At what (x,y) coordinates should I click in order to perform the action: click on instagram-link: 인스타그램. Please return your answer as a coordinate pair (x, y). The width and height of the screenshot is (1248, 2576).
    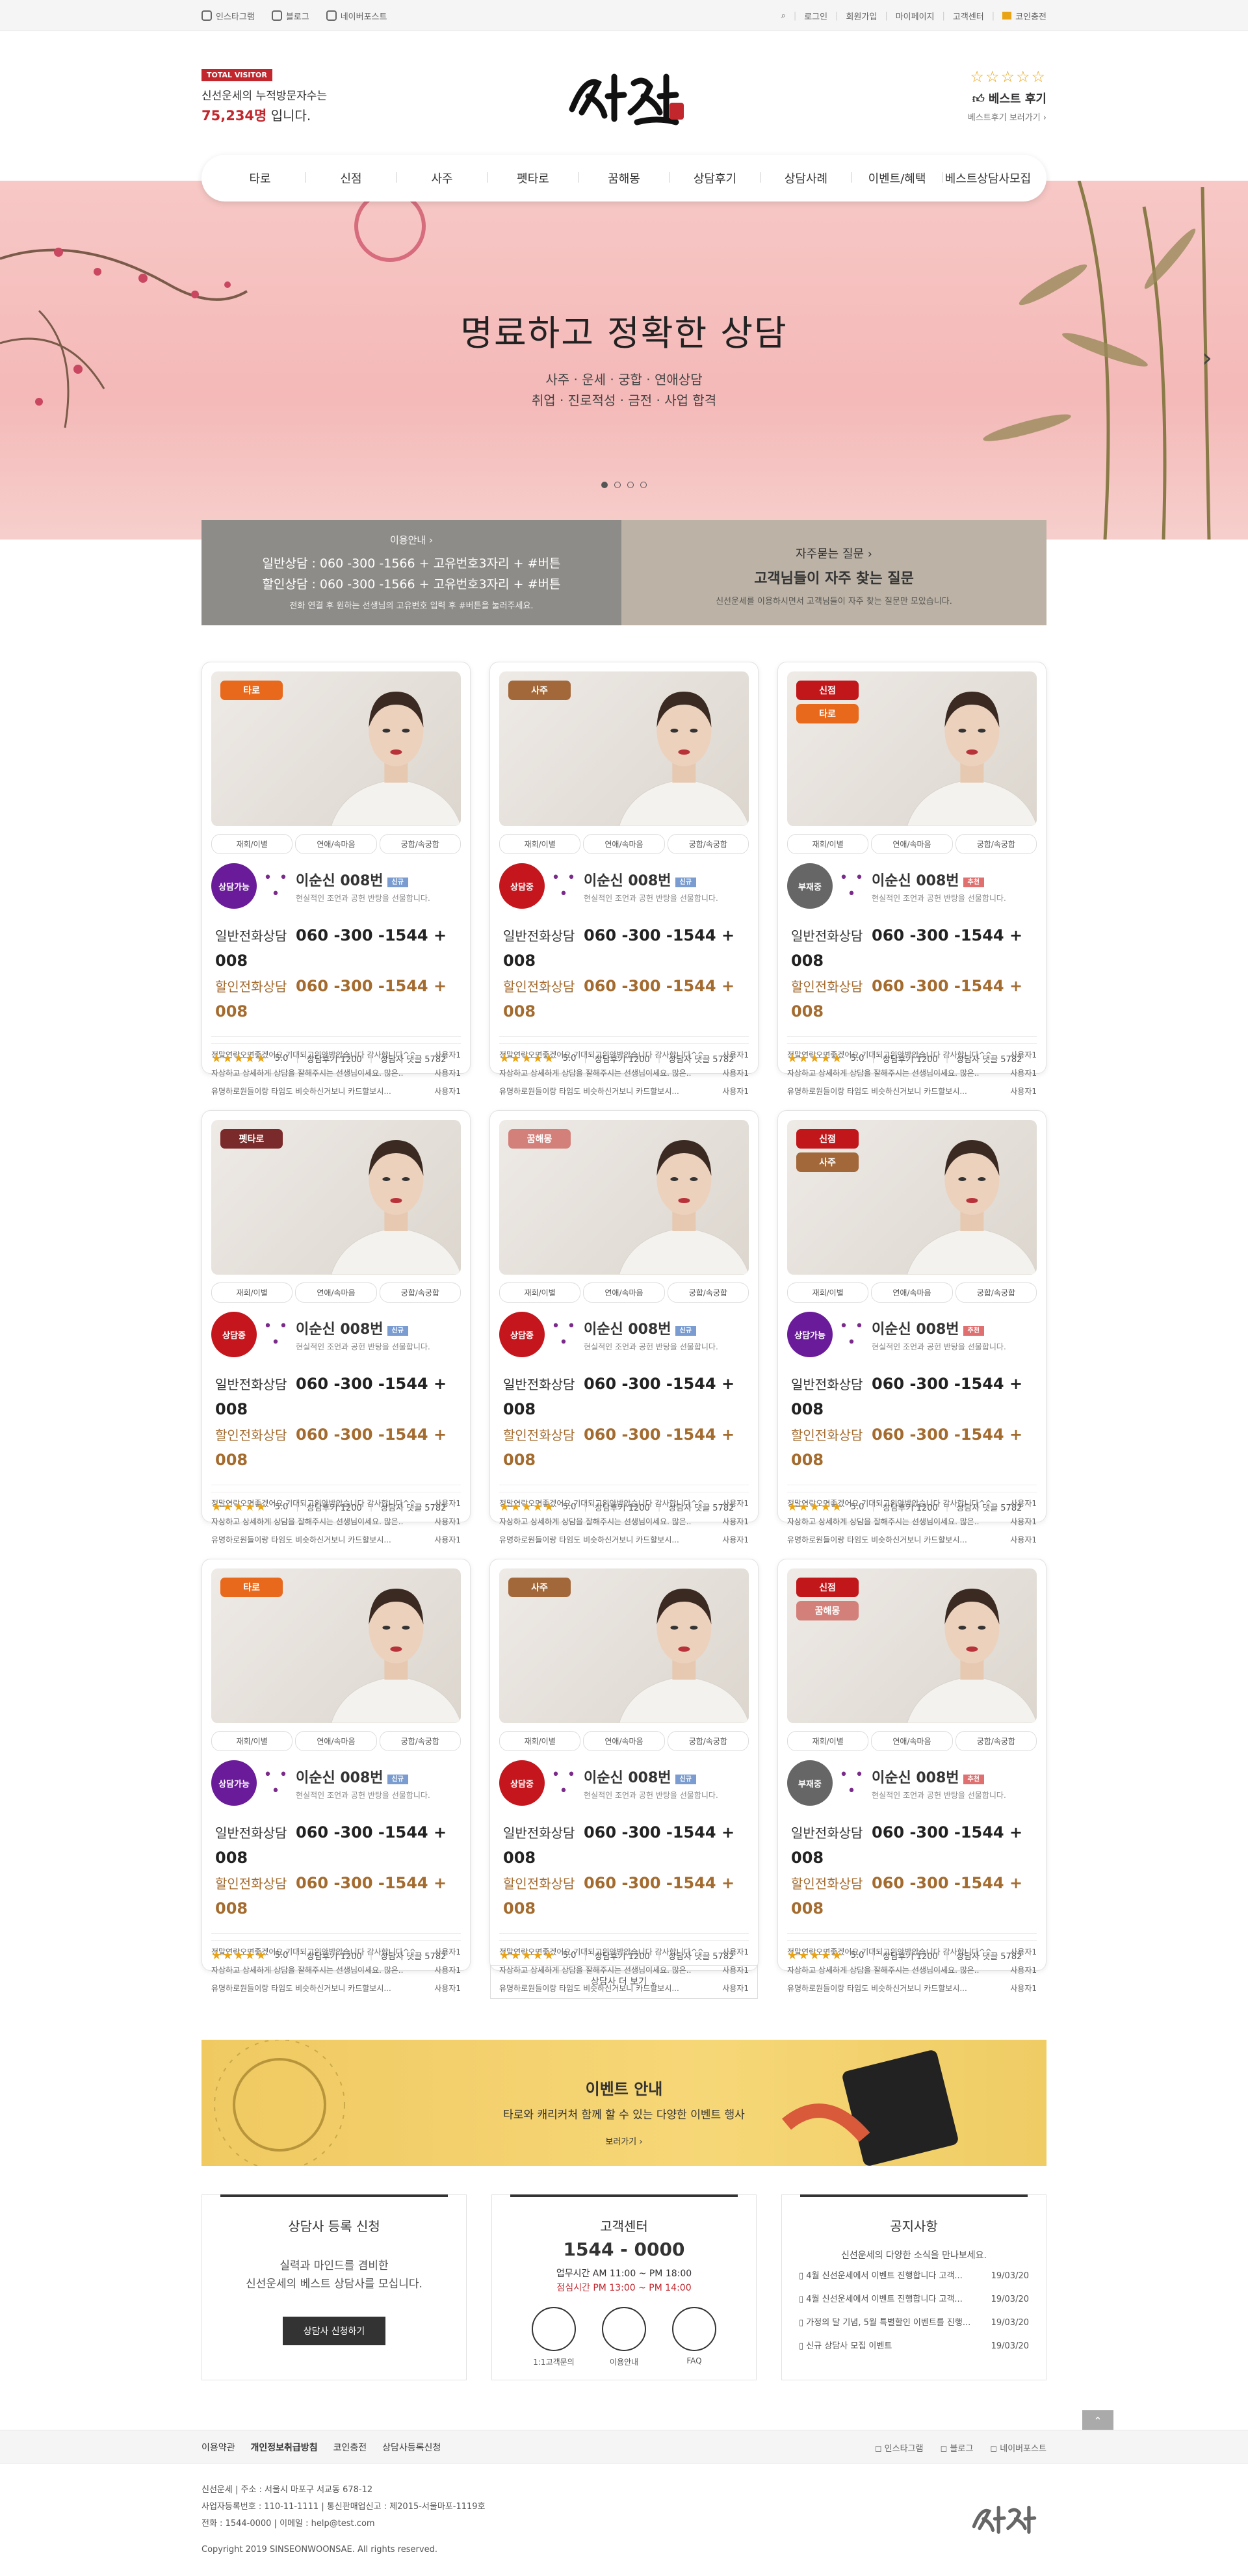
    Looking at the image, I should click on (228, 16).